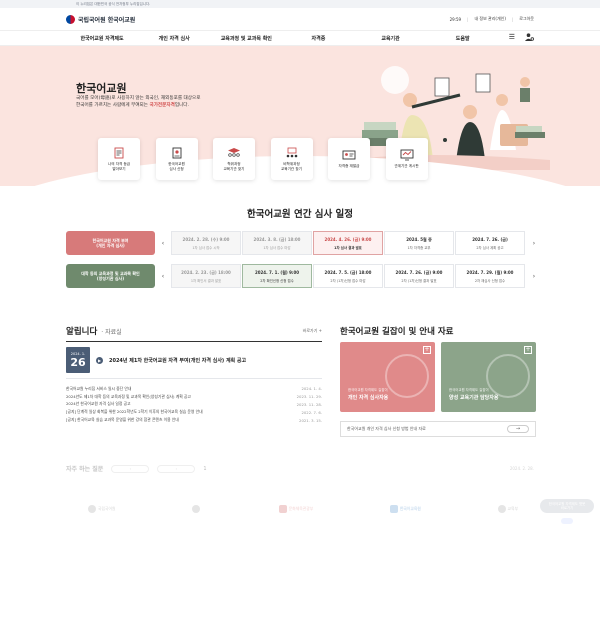  I want to click on slot-text: 1차 심사 접수 시작, so click(206, 247).